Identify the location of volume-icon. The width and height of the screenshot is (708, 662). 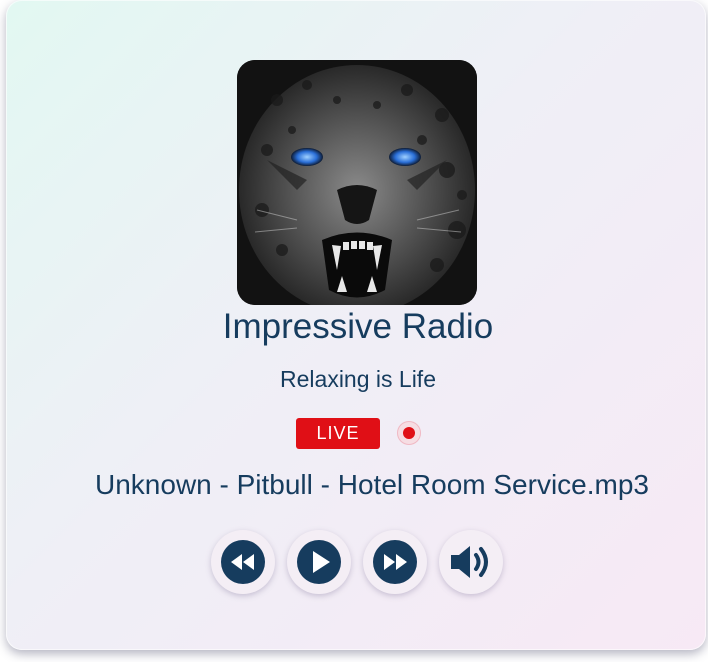
(469, 562).